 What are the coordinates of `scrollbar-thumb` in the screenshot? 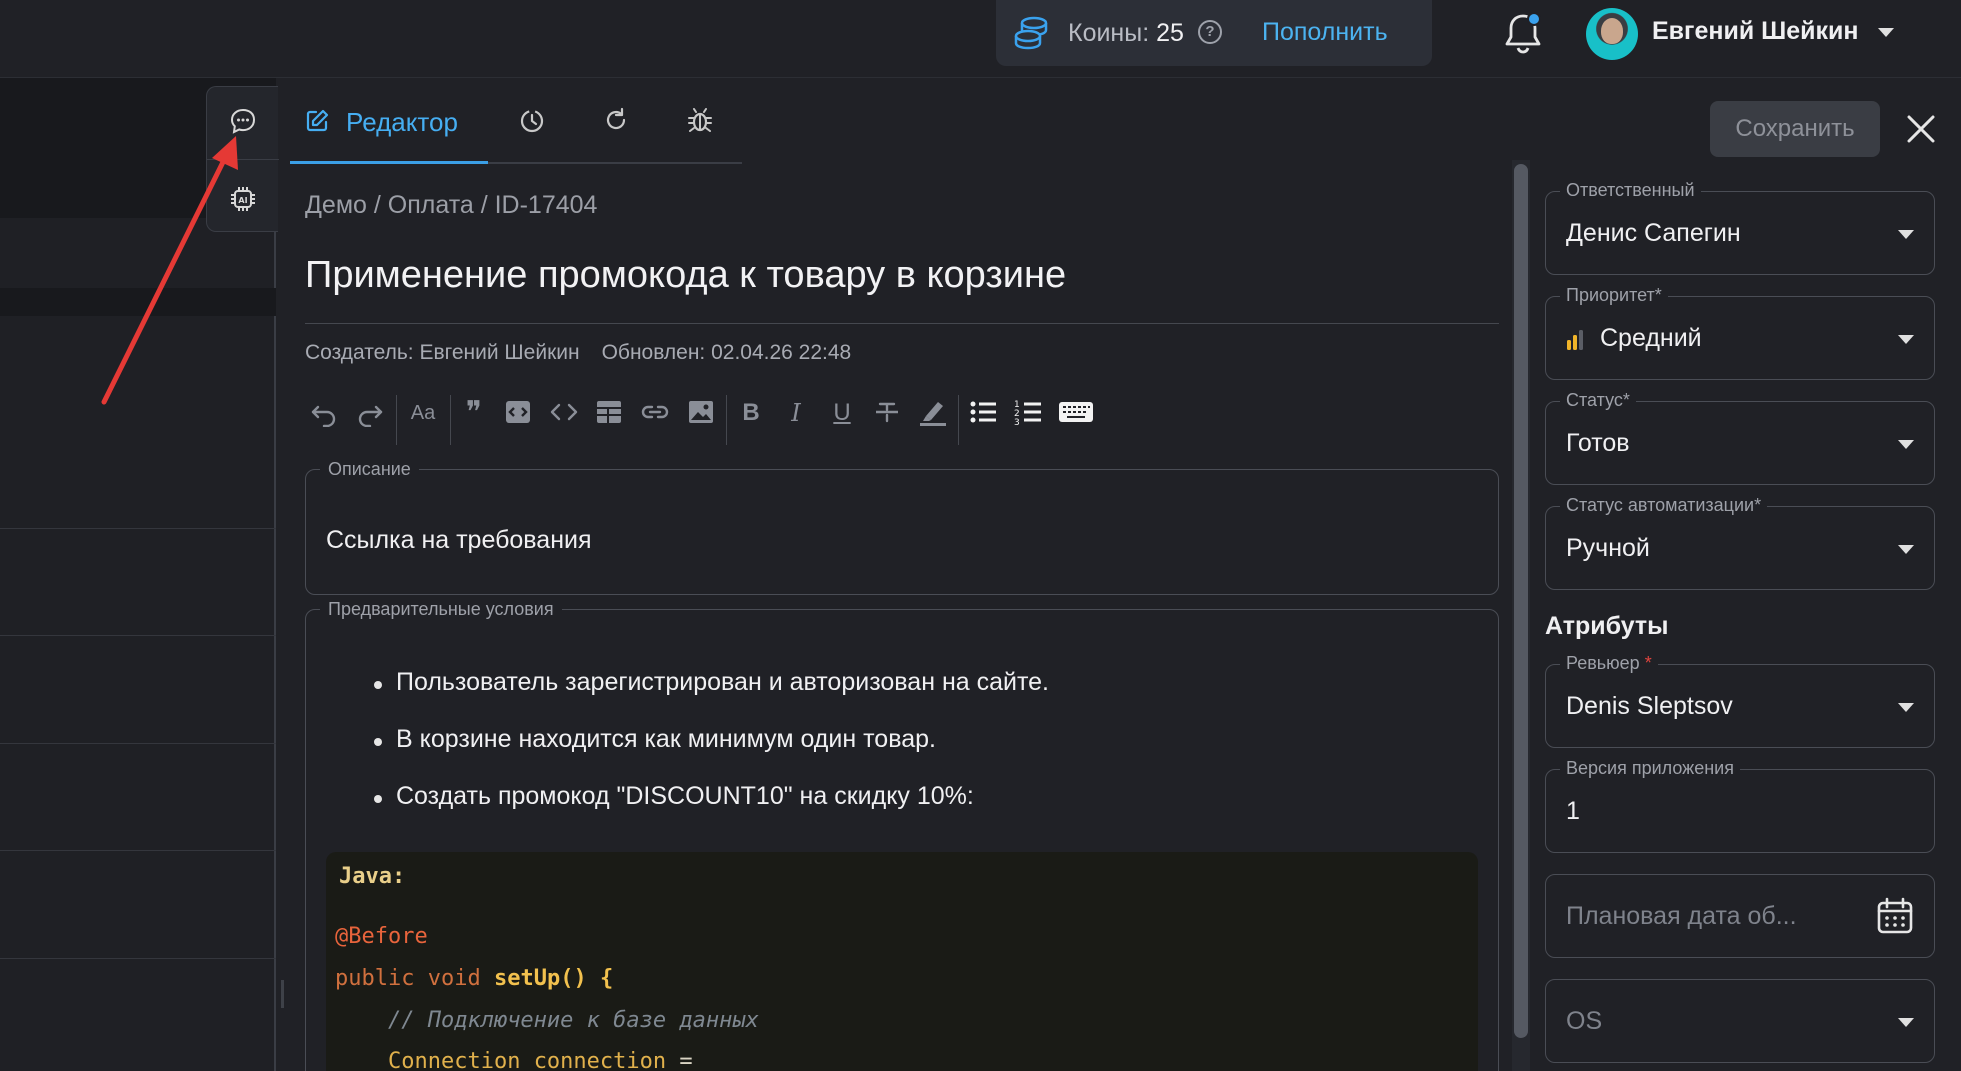 It's located at (1521, 601).